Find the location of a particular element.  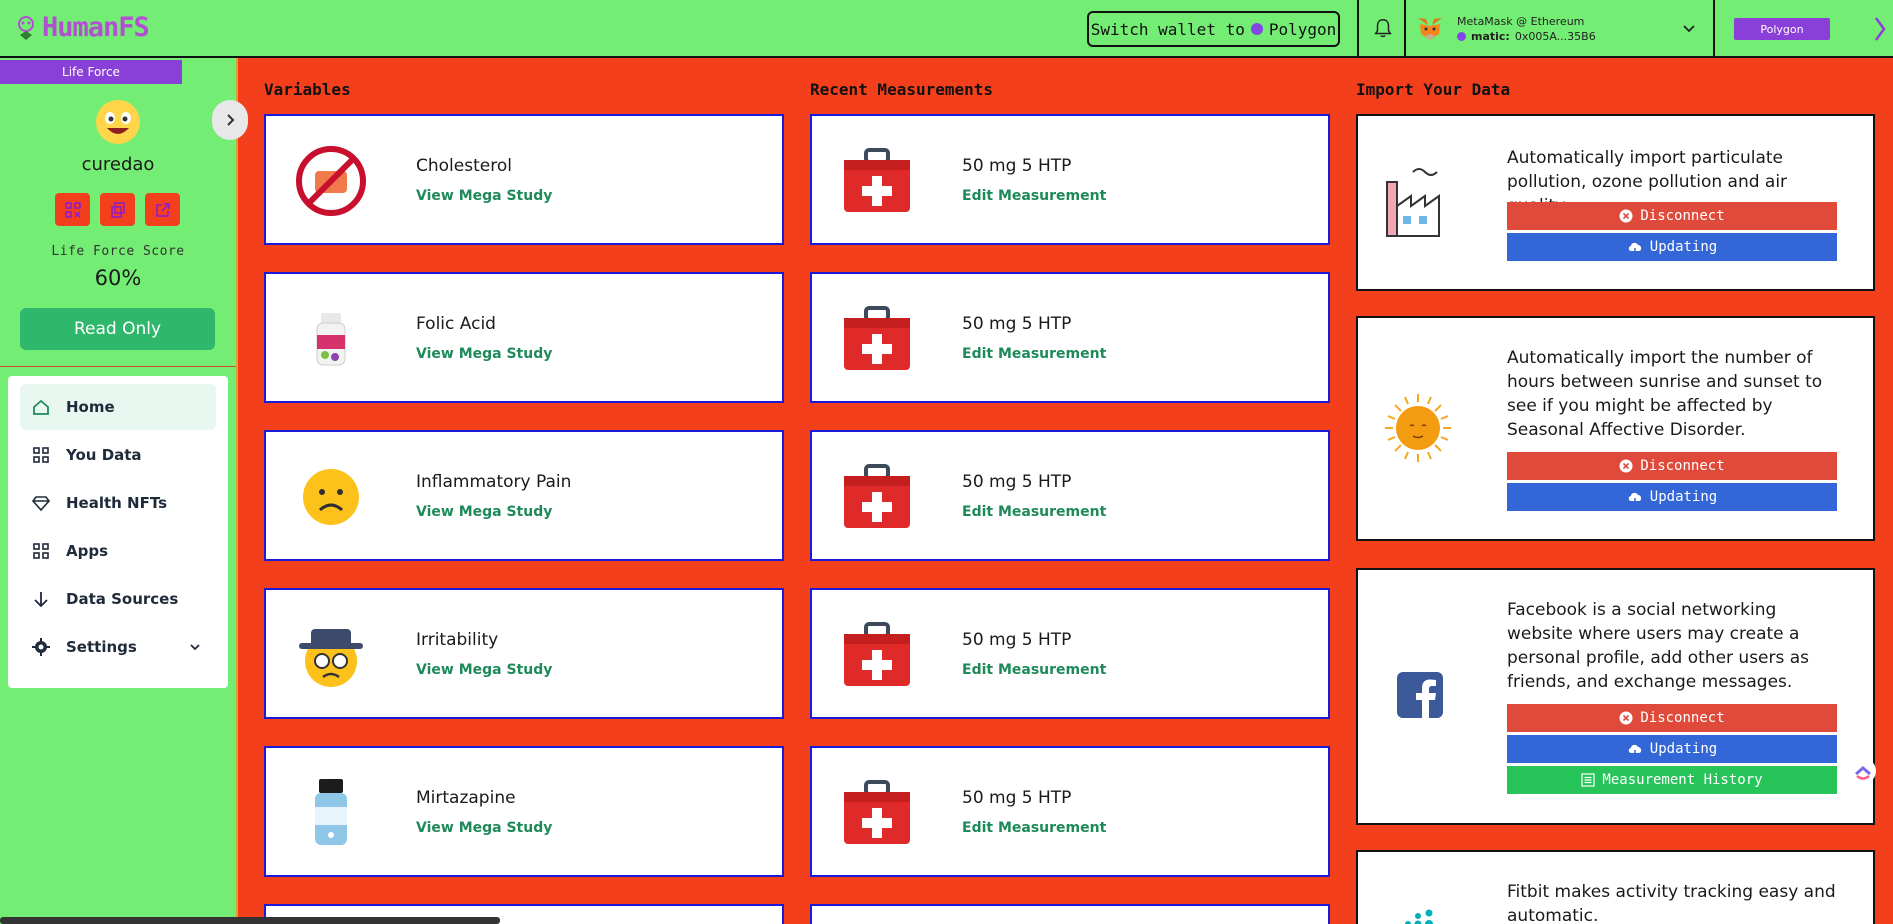

arrow-down-icon is located at coordinates (41, 600).